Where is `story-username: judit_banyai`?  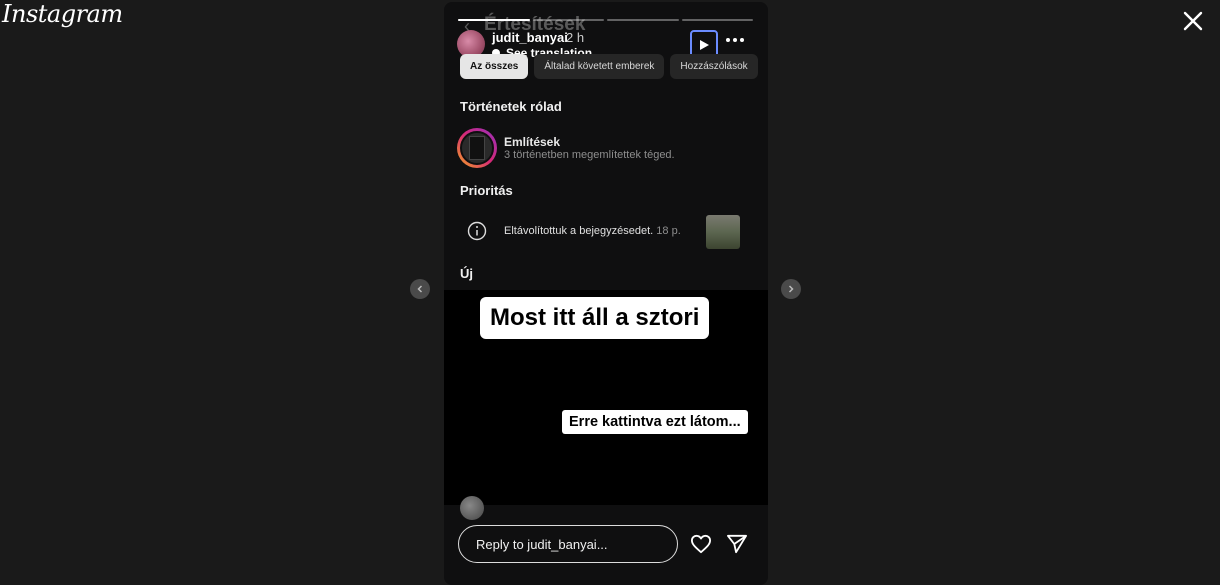
story-username: judit_banyai is located at coordinates (530, 37).